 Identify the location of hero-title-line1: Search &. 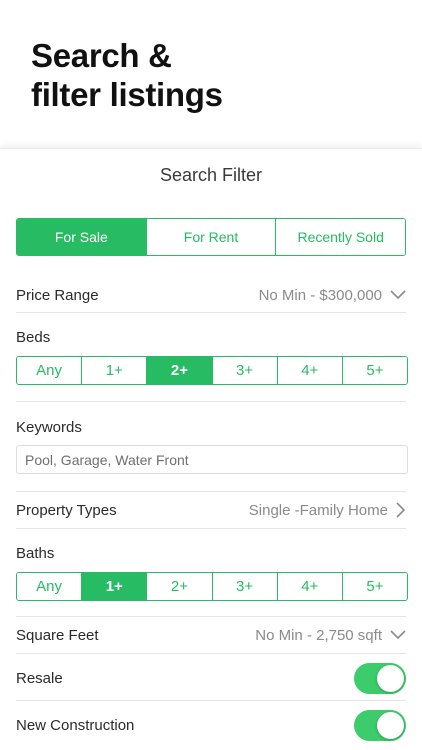
(101, 55).